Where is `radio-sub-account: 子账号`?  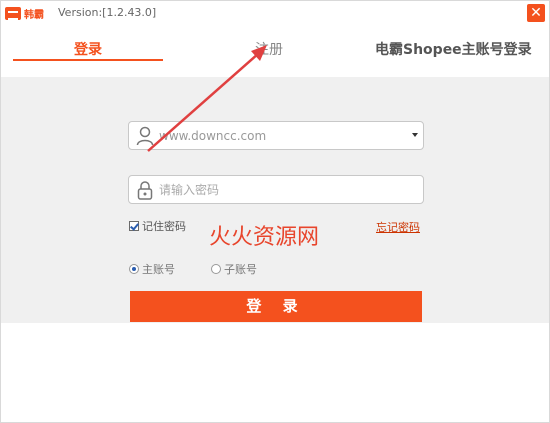 radio-sub-account: 子账号 is located at coordinates (234, 269).